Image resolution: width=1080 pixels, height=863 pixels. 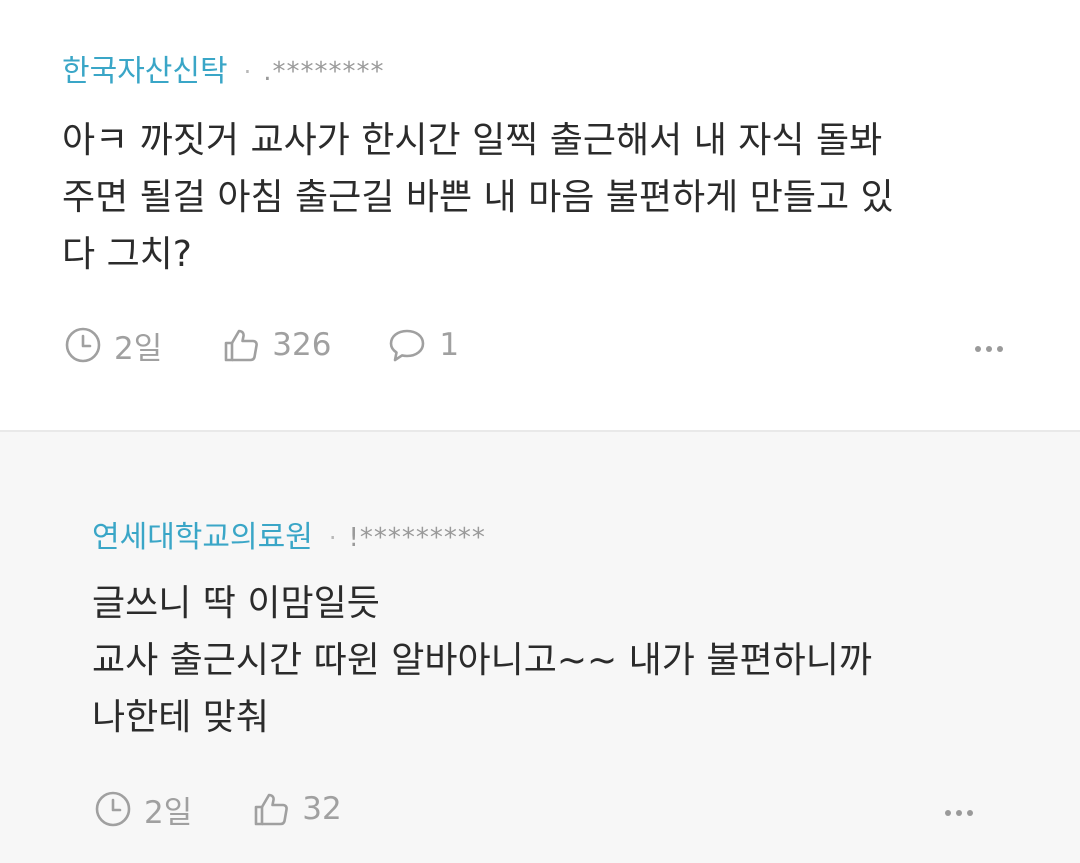 What do you see at coordinates (302, 345) in the screenshot?
I see `like-count: 326` at bounding box center [302, 345].